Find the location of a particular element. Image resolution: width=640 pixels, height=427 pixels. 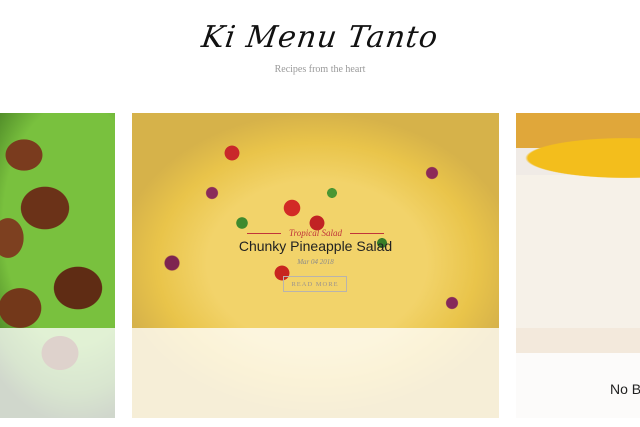

slide-title: No B is located at coordinates (625, 389).